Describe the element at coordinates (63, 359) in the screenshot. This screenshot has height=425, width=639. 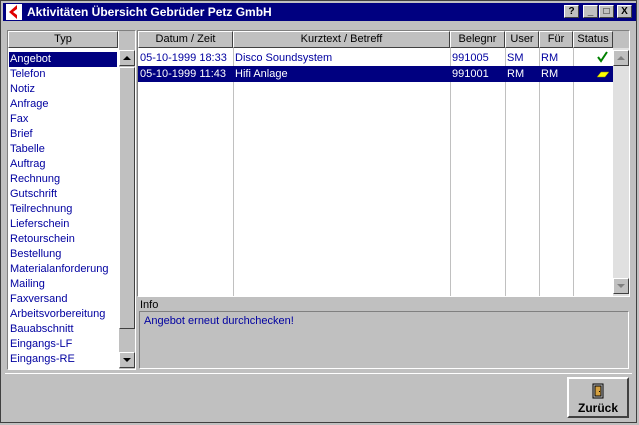
I see `type-list-item: Eingangs-RE` at that location.